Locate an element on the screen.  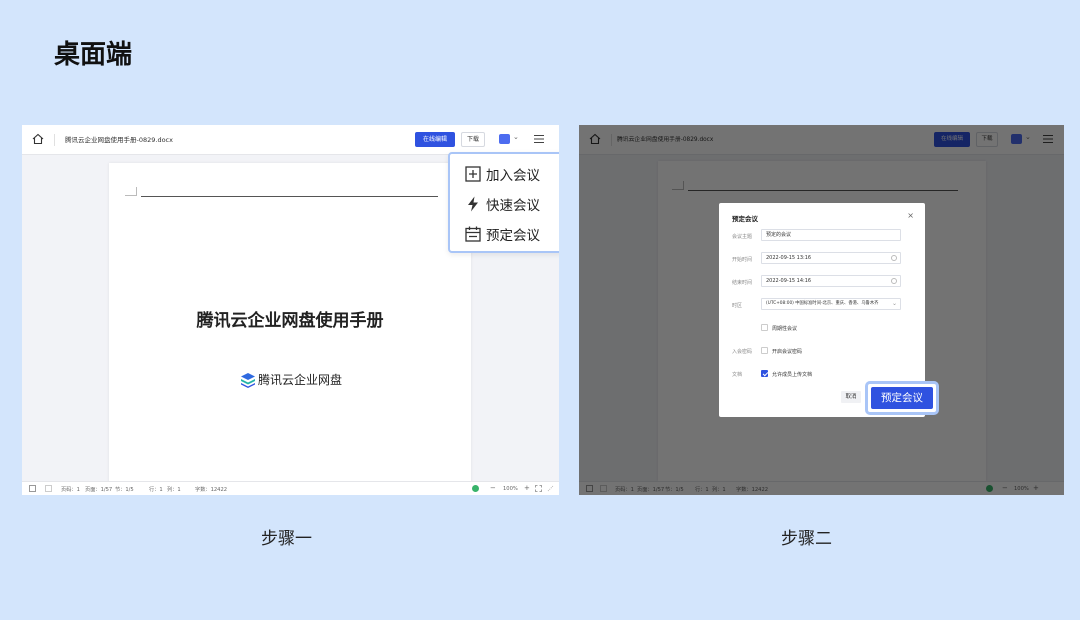
menu-icon is located at coordinates (539, 139).